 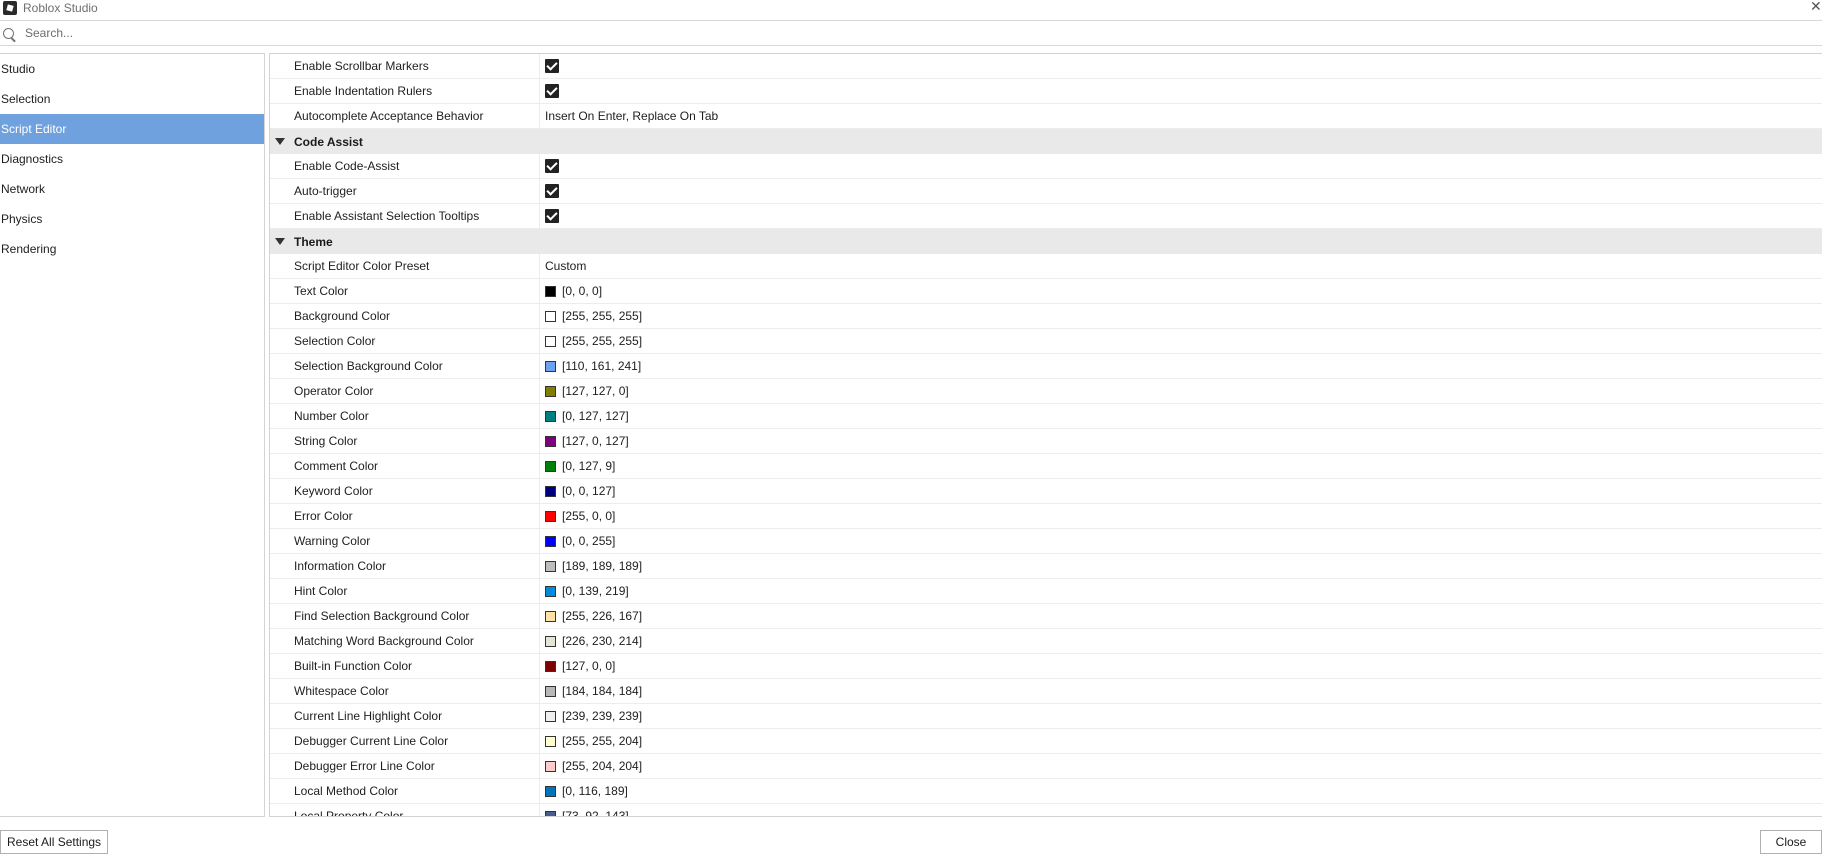 I want to click on setting-row: Enable Code-Assist, so click(x=1046, y=166).